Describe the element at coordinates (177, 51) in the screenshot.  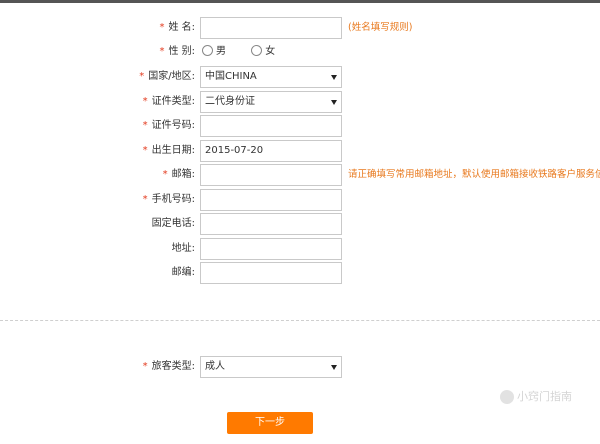
I see `gender-label: * 性 别:` at that location.